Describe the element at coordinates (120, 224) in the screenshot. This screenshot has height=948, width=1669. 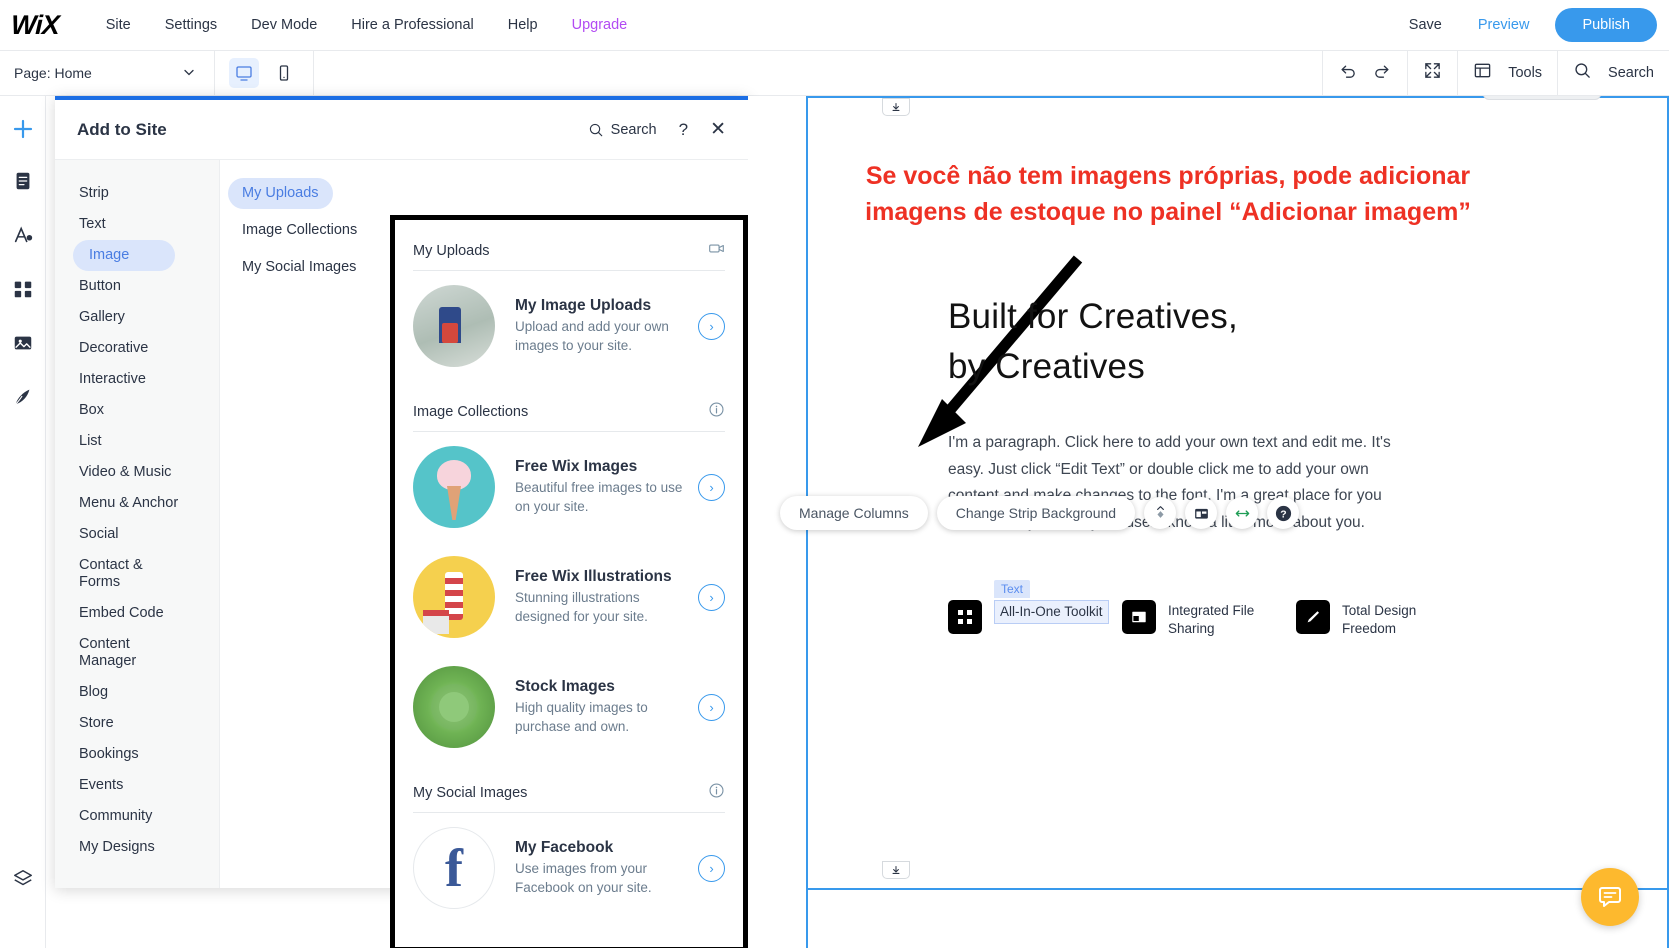
I see `category-text: Text` at that location.